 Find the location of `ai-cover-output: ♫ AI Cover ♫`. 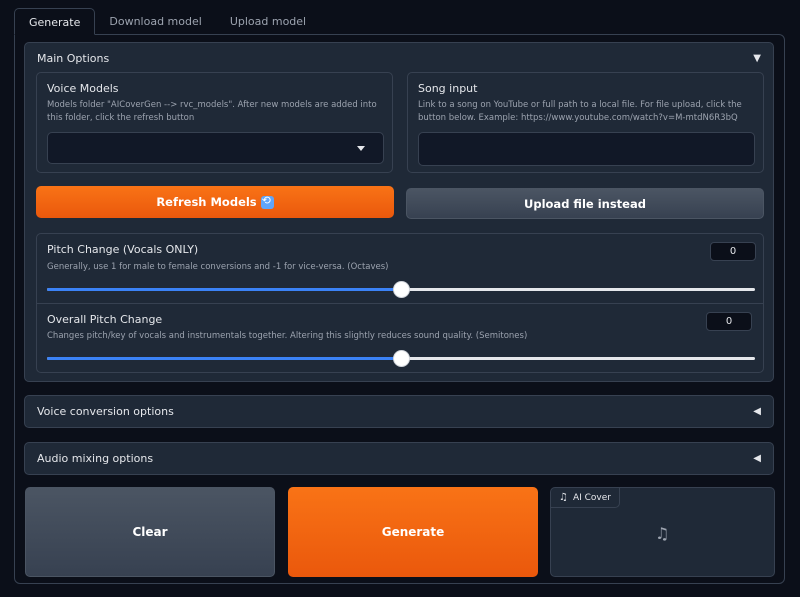

ai-cover-output: ♫ AI Cover ♫ is located at coordinates (662, 532).